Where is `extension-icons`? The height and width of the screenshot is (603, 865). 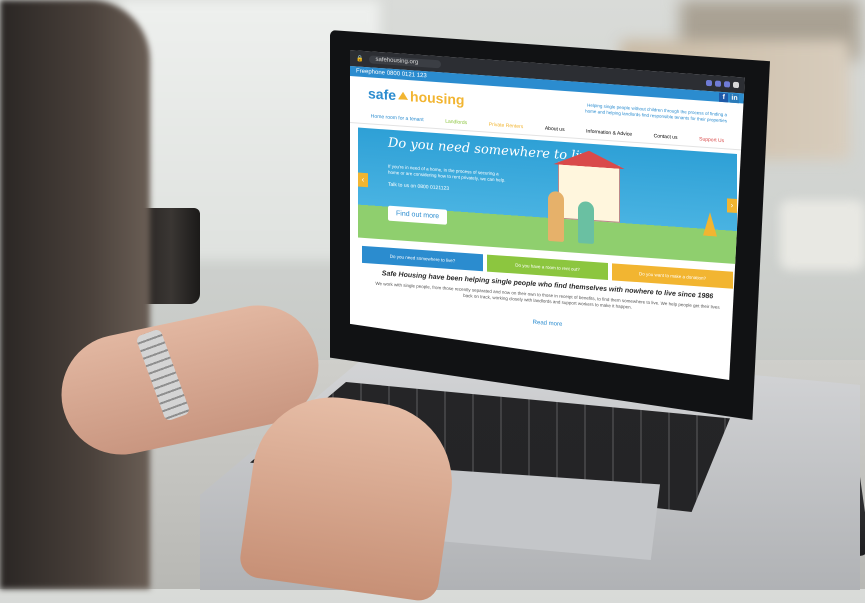
extension-icons is located at coordinates (722, 84).